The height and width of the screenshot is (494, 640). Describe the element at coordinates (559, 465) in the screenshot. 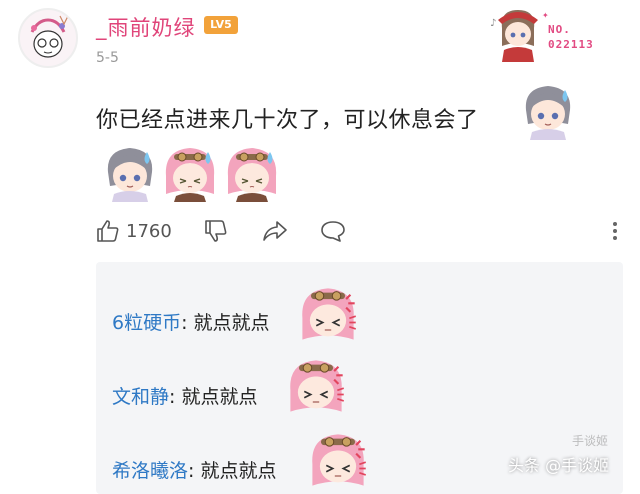

I see `watermark: 头条 @手谈姬` at that location.